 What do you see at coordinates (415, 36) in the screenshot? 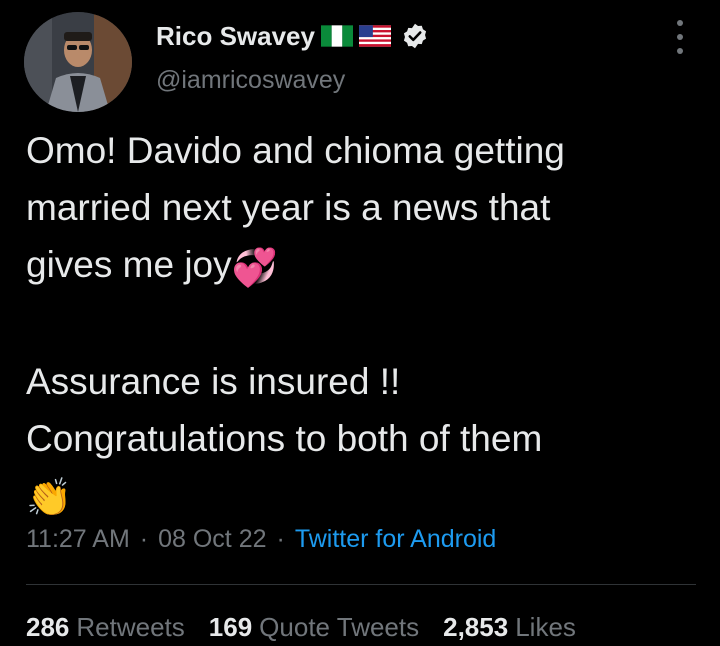
I see `verified-badge-icon` at bounding box center [415, 36].